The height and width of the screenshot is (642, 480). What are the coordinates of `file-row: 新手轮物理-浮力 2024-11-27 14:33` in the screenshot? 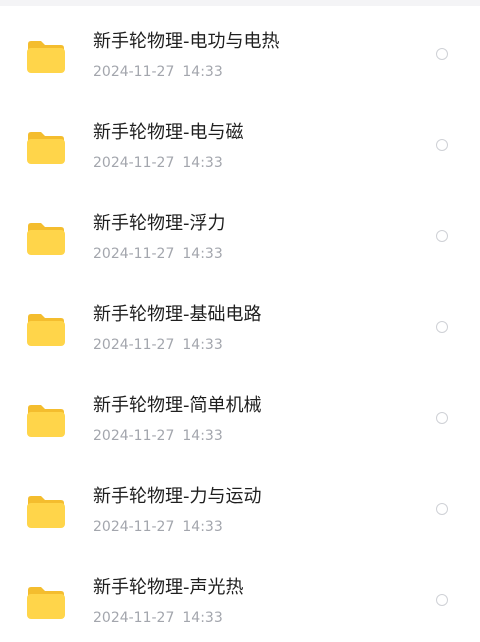 It's located at (240, 227).